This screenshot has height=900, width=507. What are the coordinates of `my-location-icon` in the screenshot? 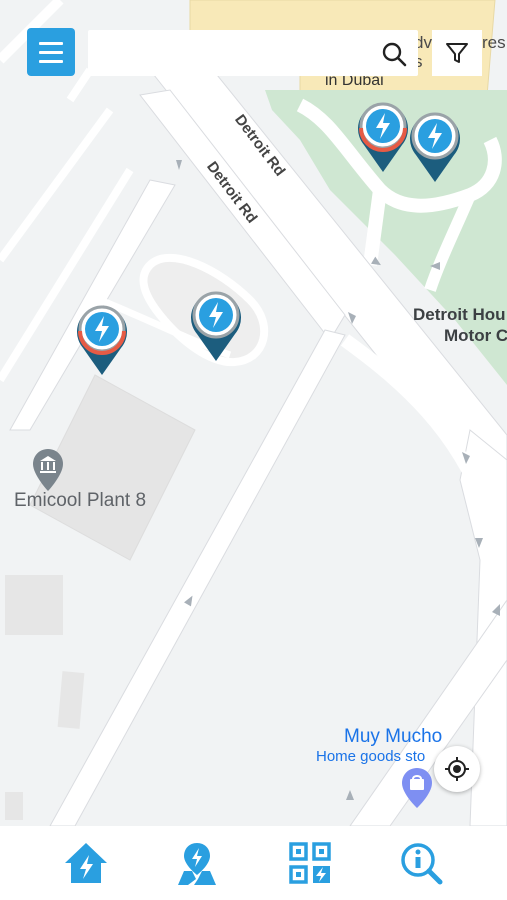 It's located at (457, 769).